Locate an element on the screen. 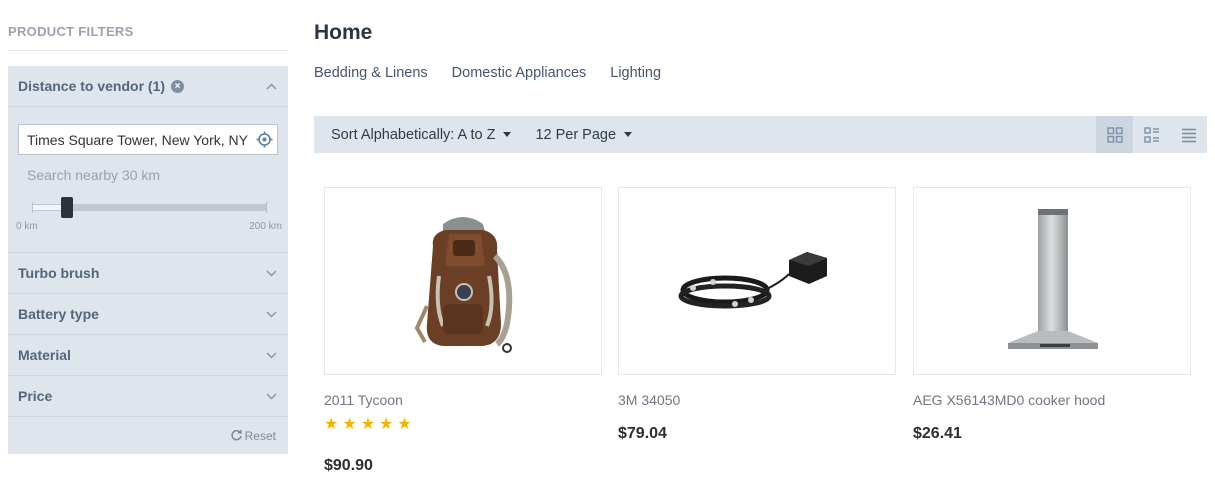  reset-filters-link: Reset is located at coordinates (253, 436).